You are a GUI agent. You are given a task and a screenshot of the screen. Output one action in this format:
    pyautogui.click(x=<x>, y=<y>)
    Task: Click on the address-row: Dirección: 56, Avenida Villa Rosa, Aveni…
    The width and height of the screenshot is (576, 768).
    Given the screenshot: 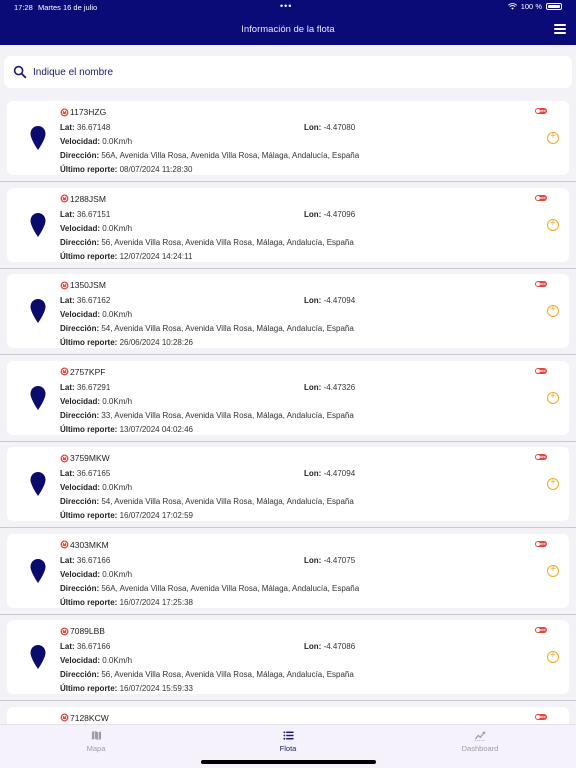 What is the action you would take?
    pyautogui.click(x=207, y=674)
    